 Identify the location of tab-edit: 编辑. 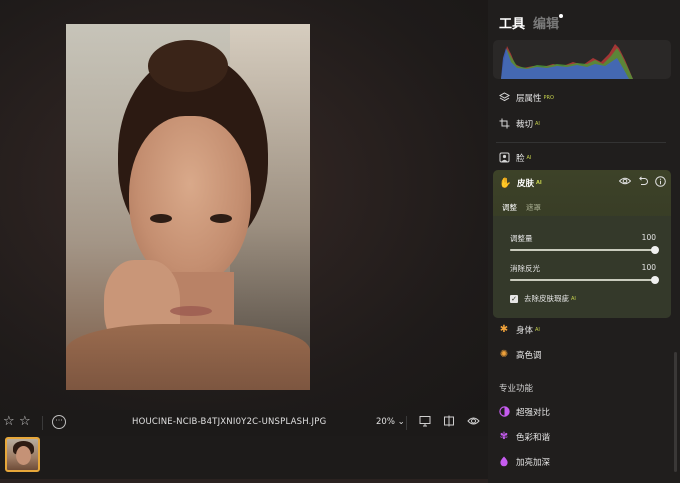
(546, 22).